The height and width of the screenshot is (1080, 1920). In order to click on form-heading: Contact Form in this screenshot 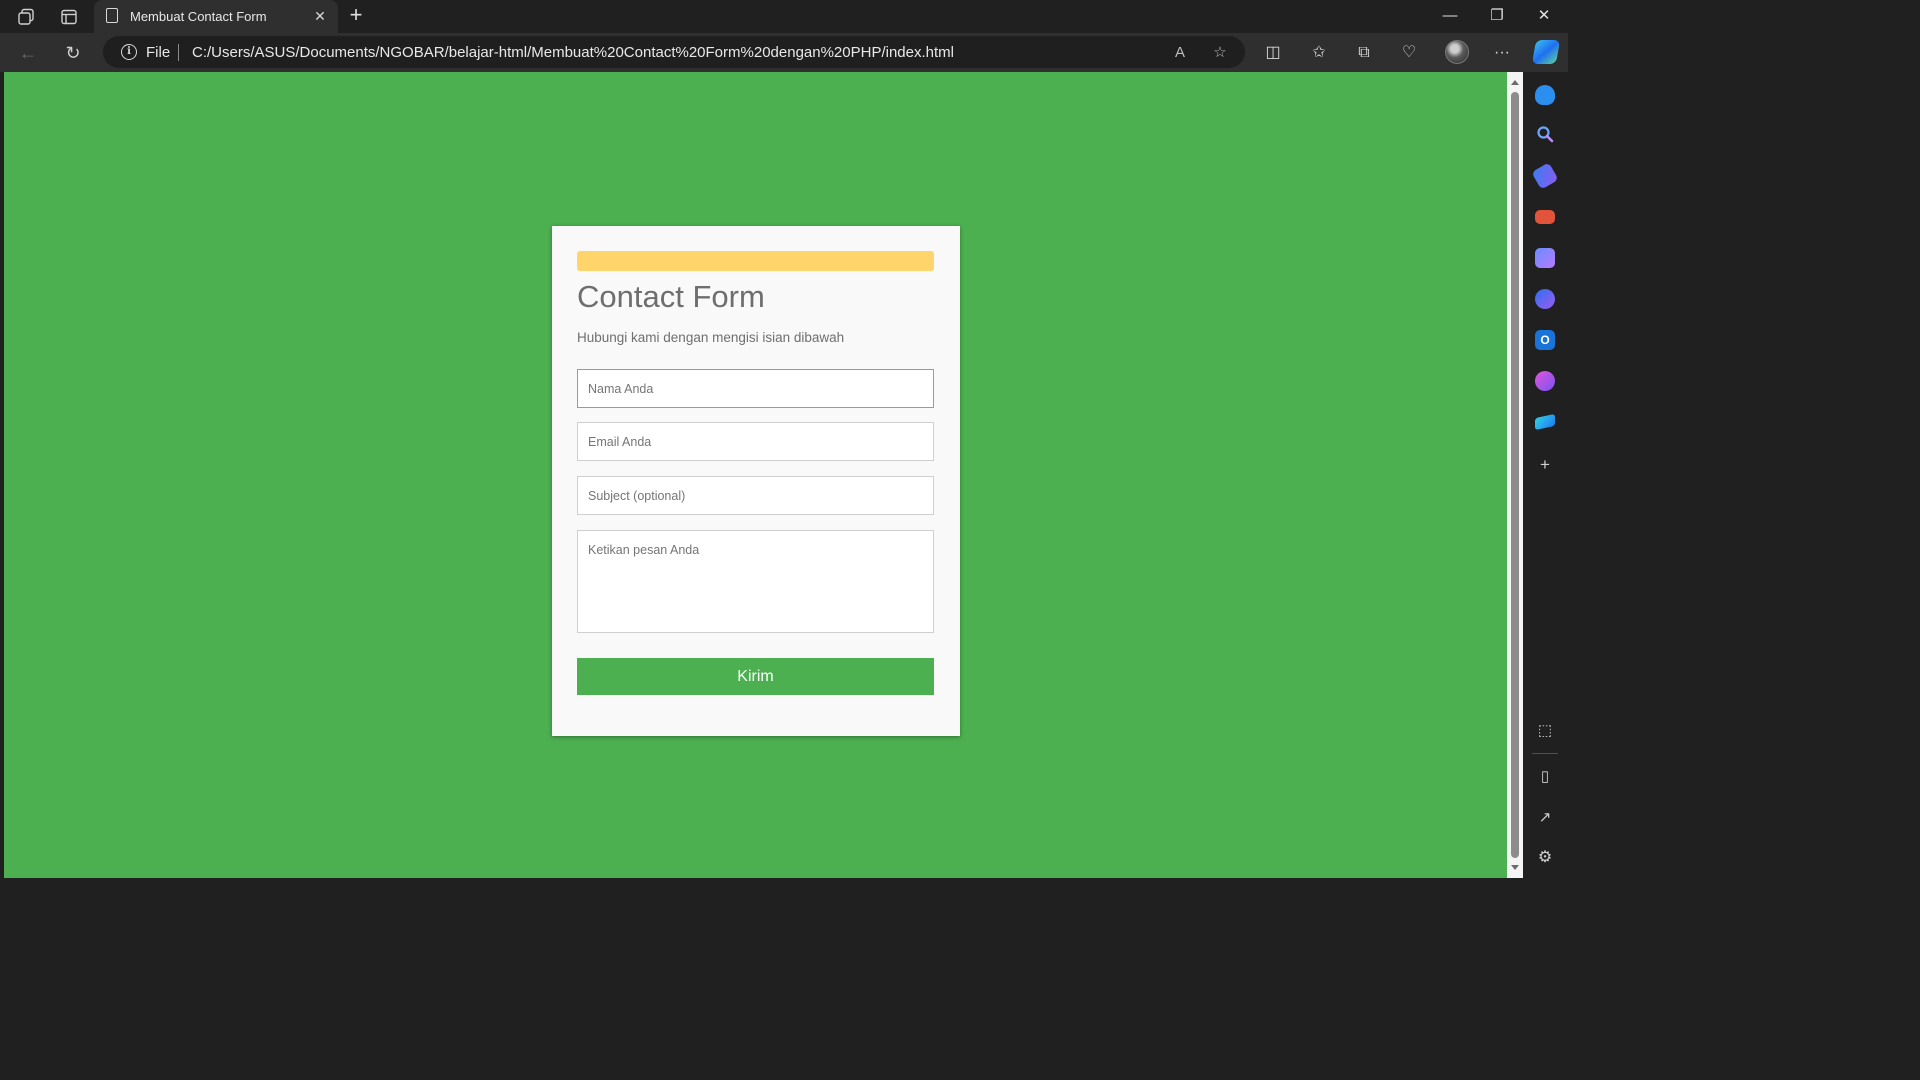, I will do `click(671, 296)`.